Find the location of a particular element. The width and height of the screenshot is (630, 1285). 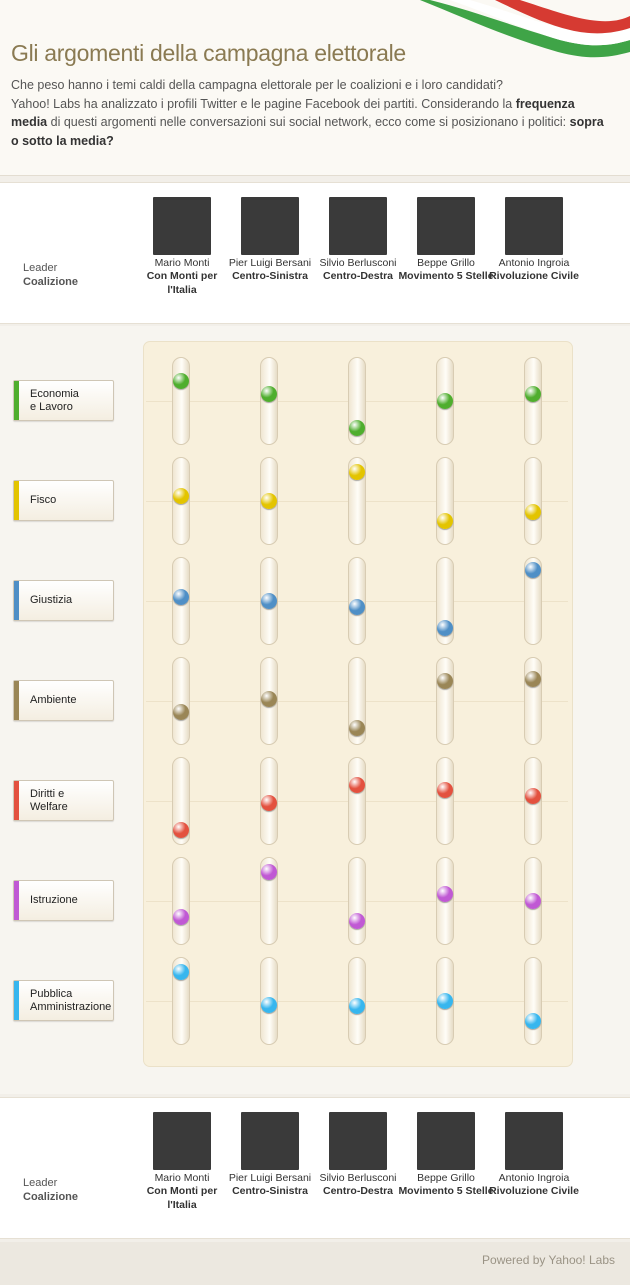

topic-label-card: Ambiente is located at coordinates (63, 700).